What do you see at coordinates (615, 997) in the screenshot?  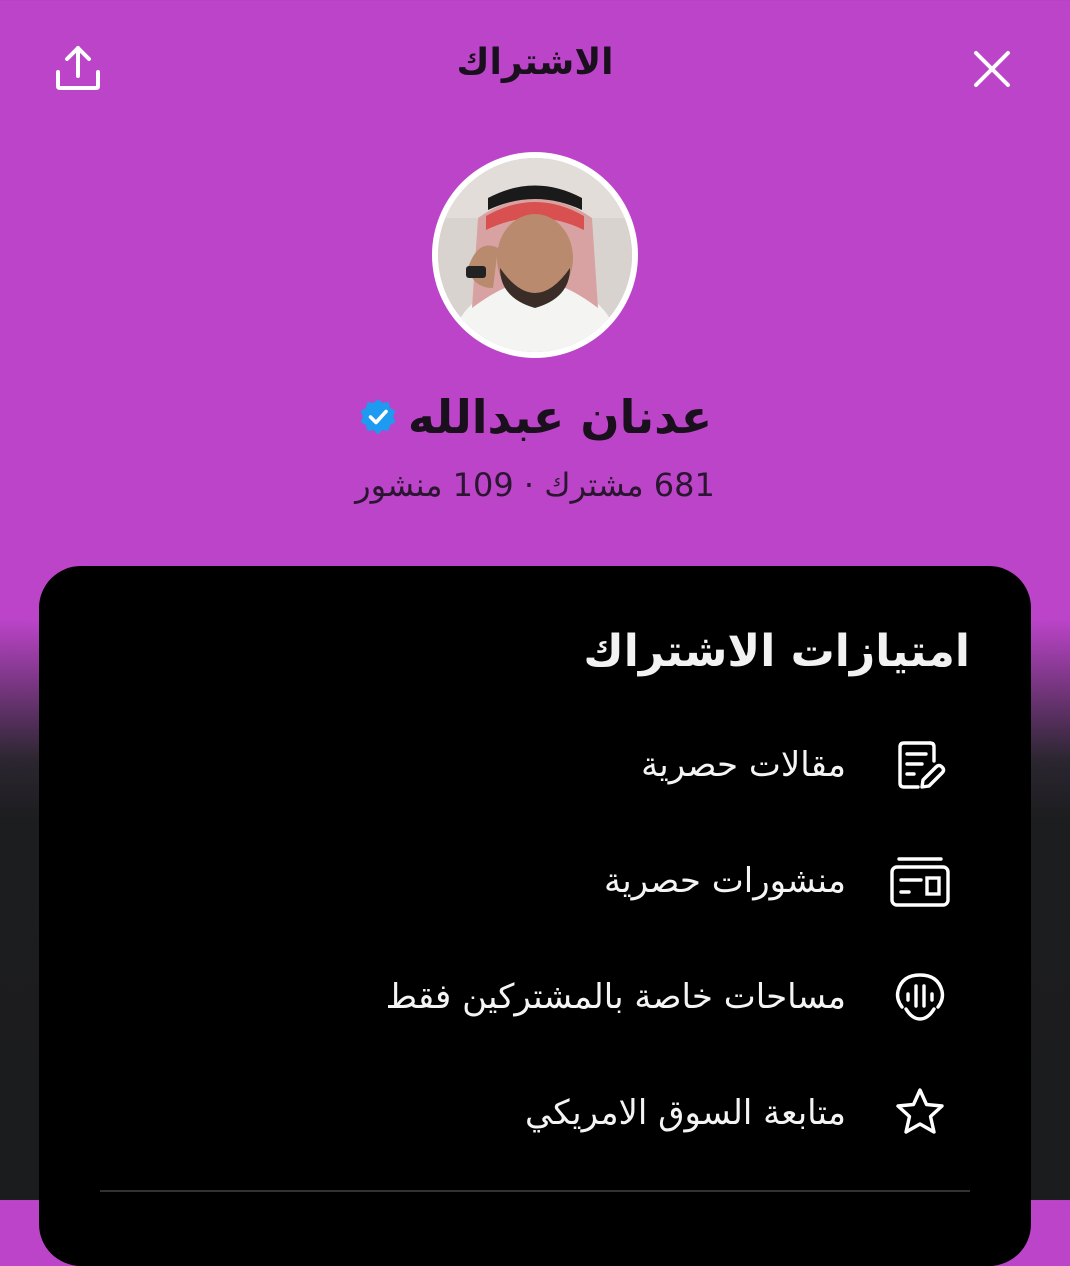 I see `benefit-label: مساحات خاصة بالمشتركين فقط` at bounding box center [615, 997].